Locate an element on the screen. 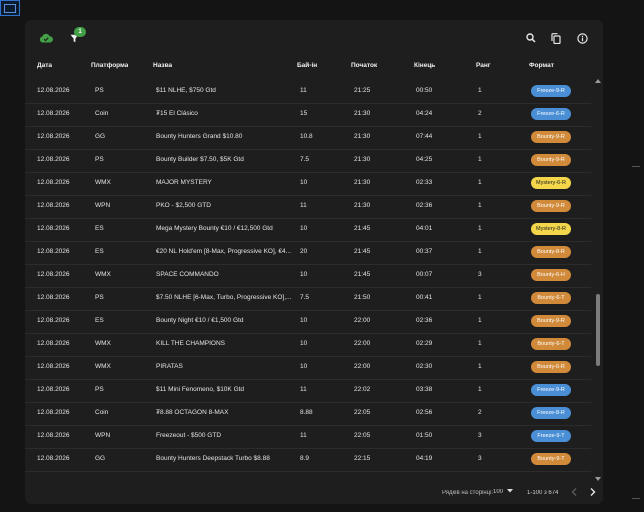 The height and width of the screenshot is (512, 644). pagination-footer: Рядків на сторінці: 100 1-100 з 674 is located at coordinates (314, 493).